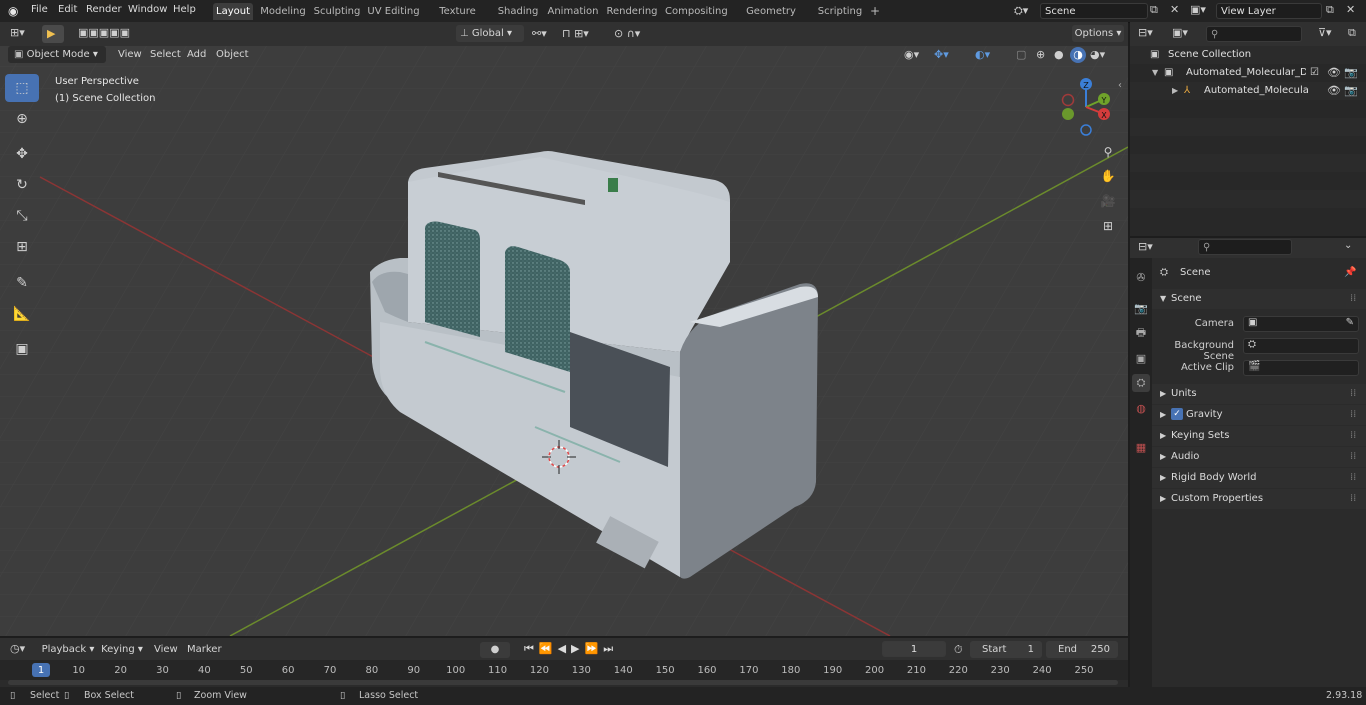 The width and height of the screenshot is (1366, 705). I want to click on new-view-layer-icon: ⧉, so click(1330, 10).